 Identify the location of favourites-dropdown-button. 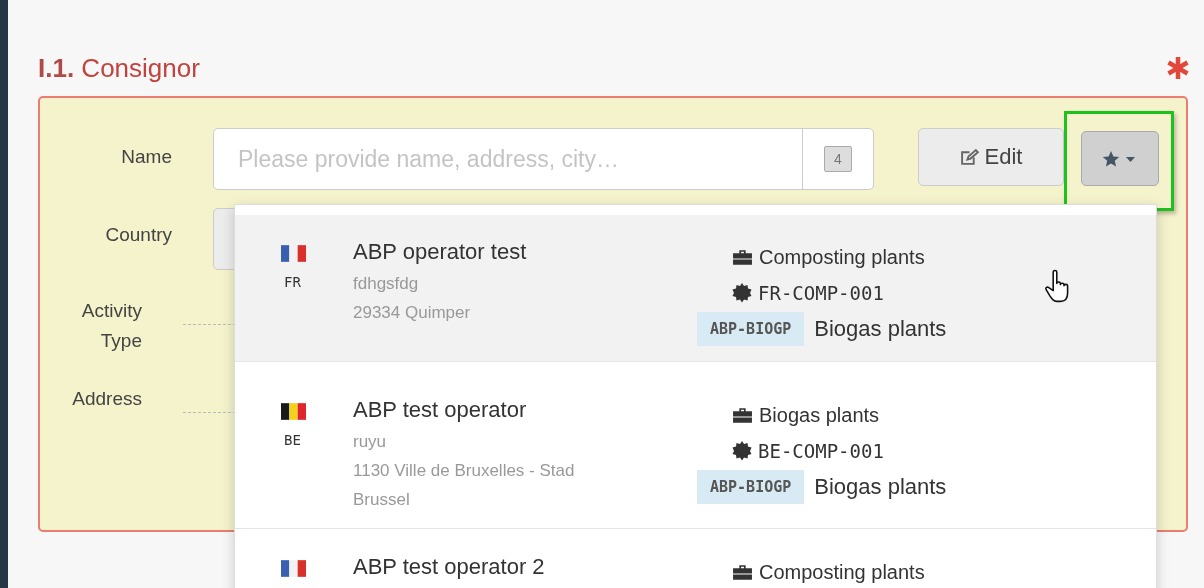
(1120, 158).